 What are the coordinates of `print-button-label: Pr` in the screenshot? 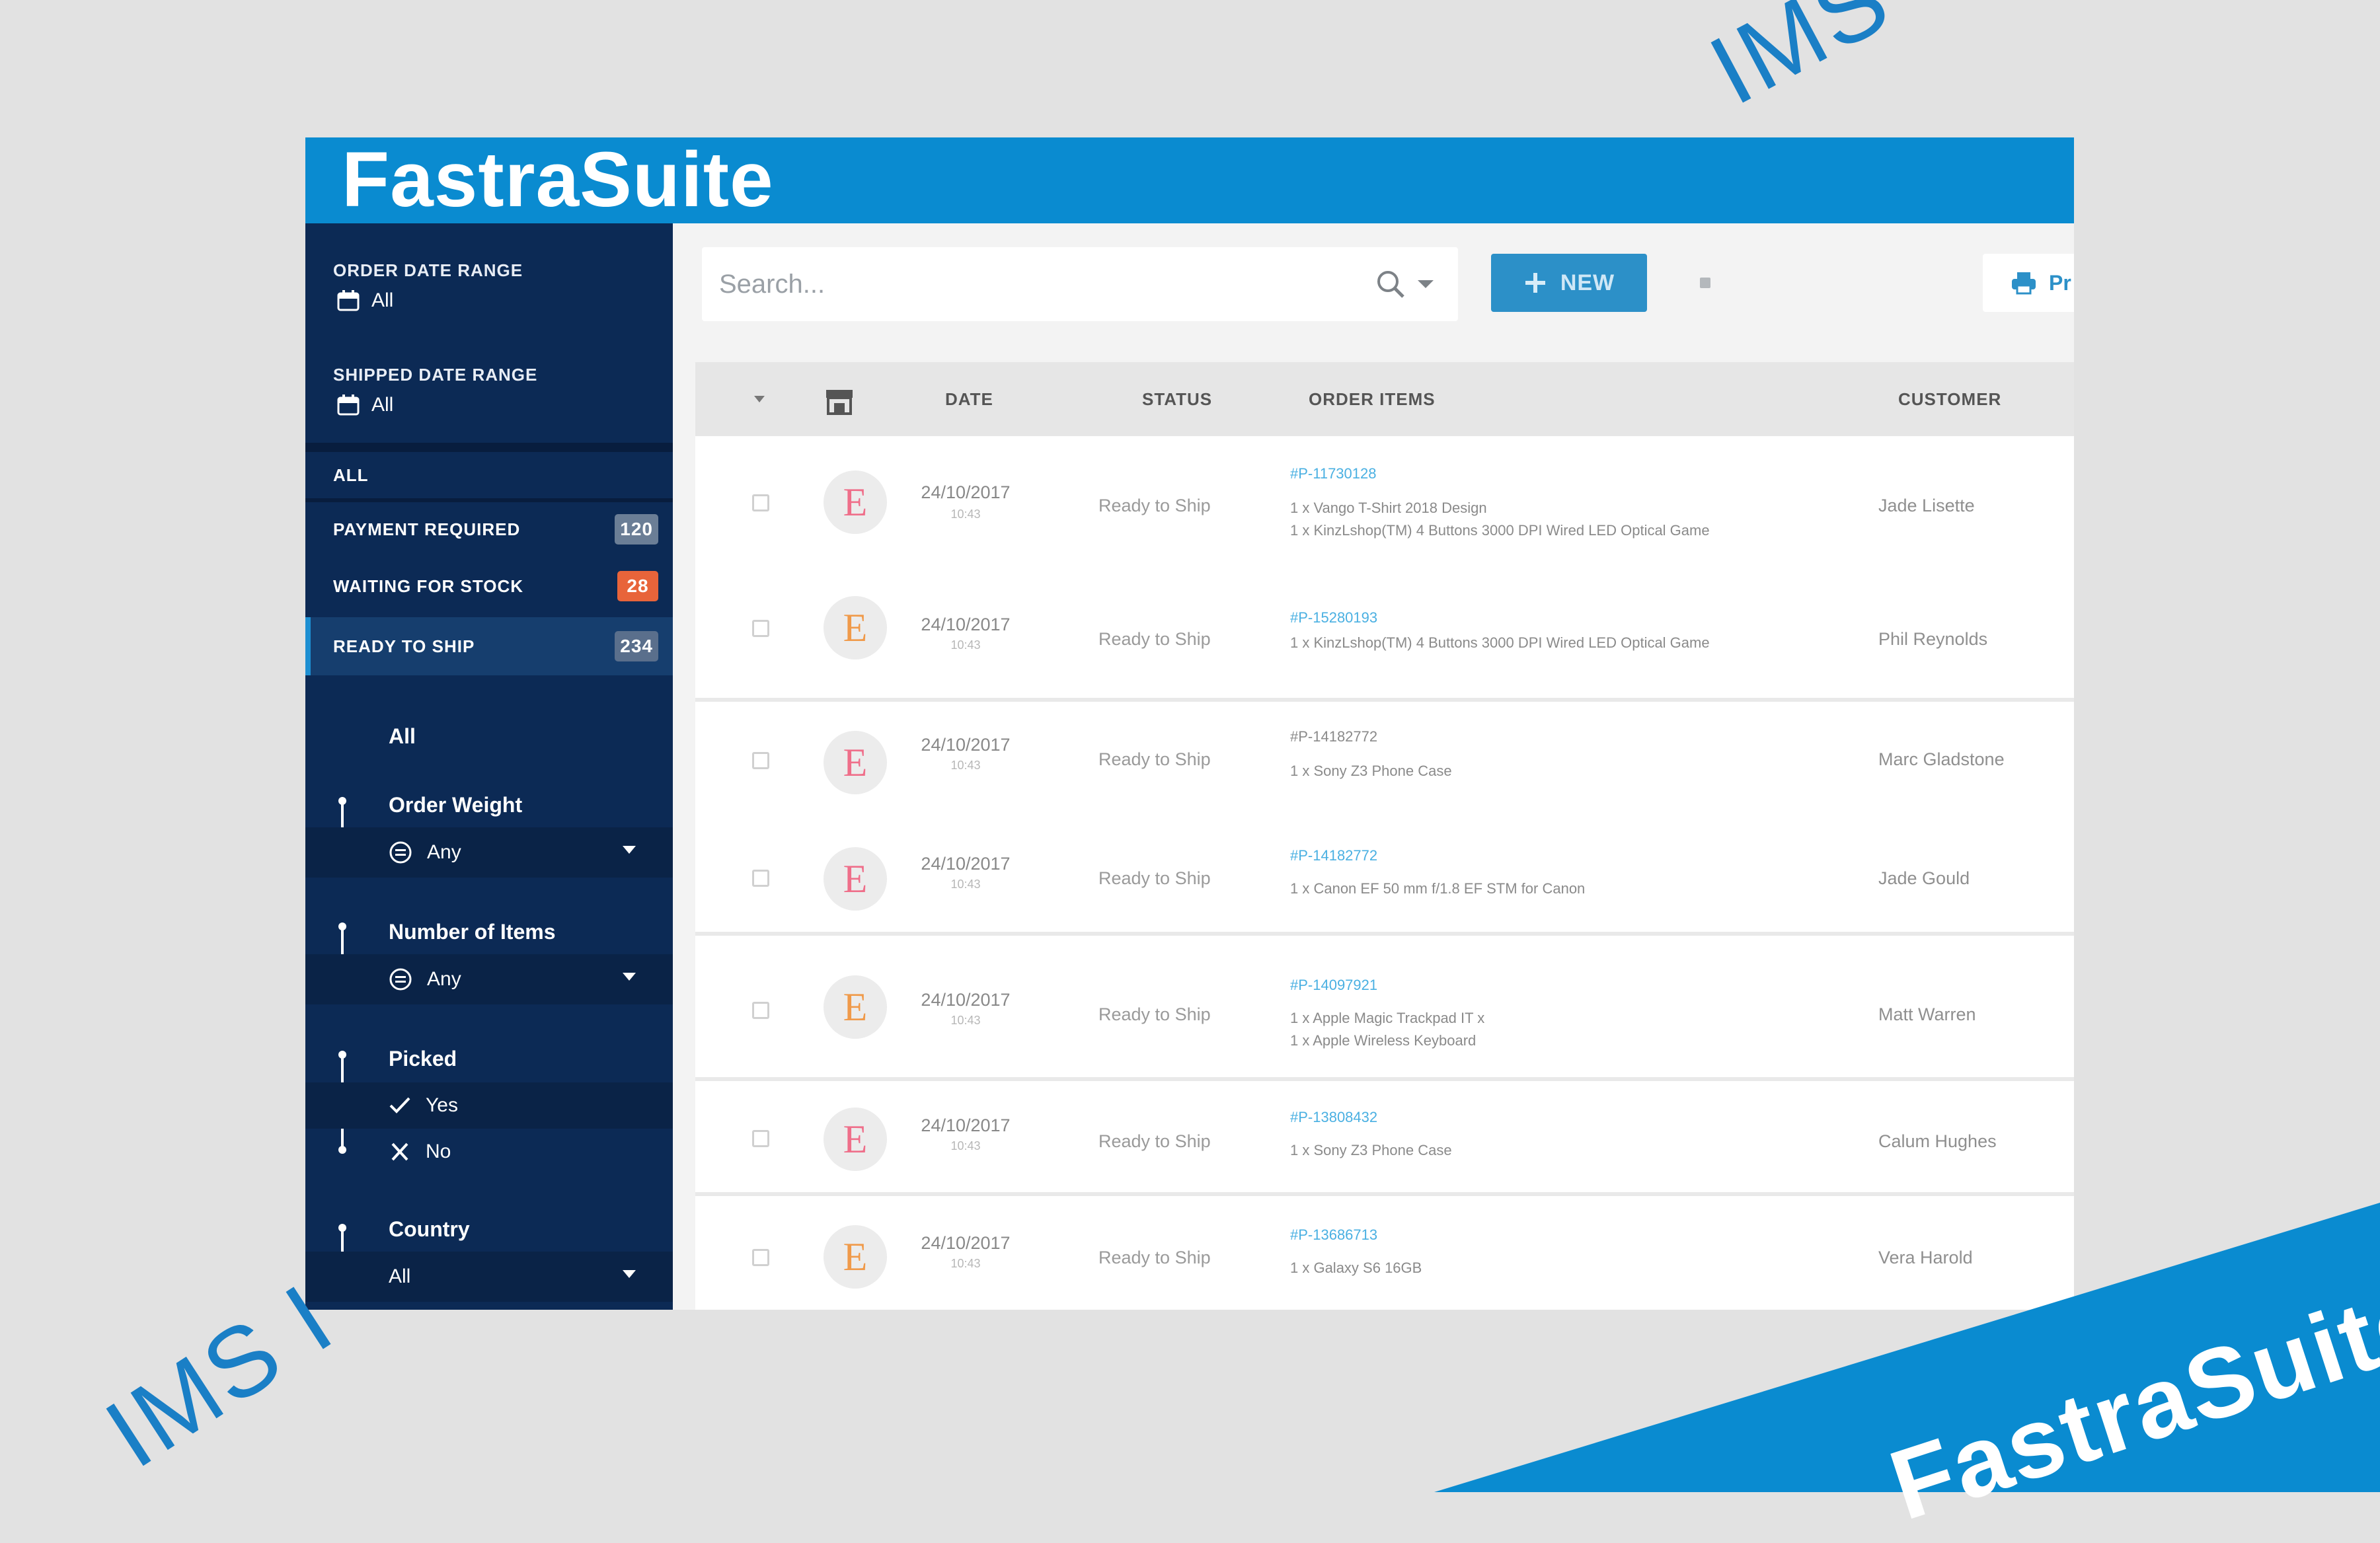 It's located at (2060, 282).